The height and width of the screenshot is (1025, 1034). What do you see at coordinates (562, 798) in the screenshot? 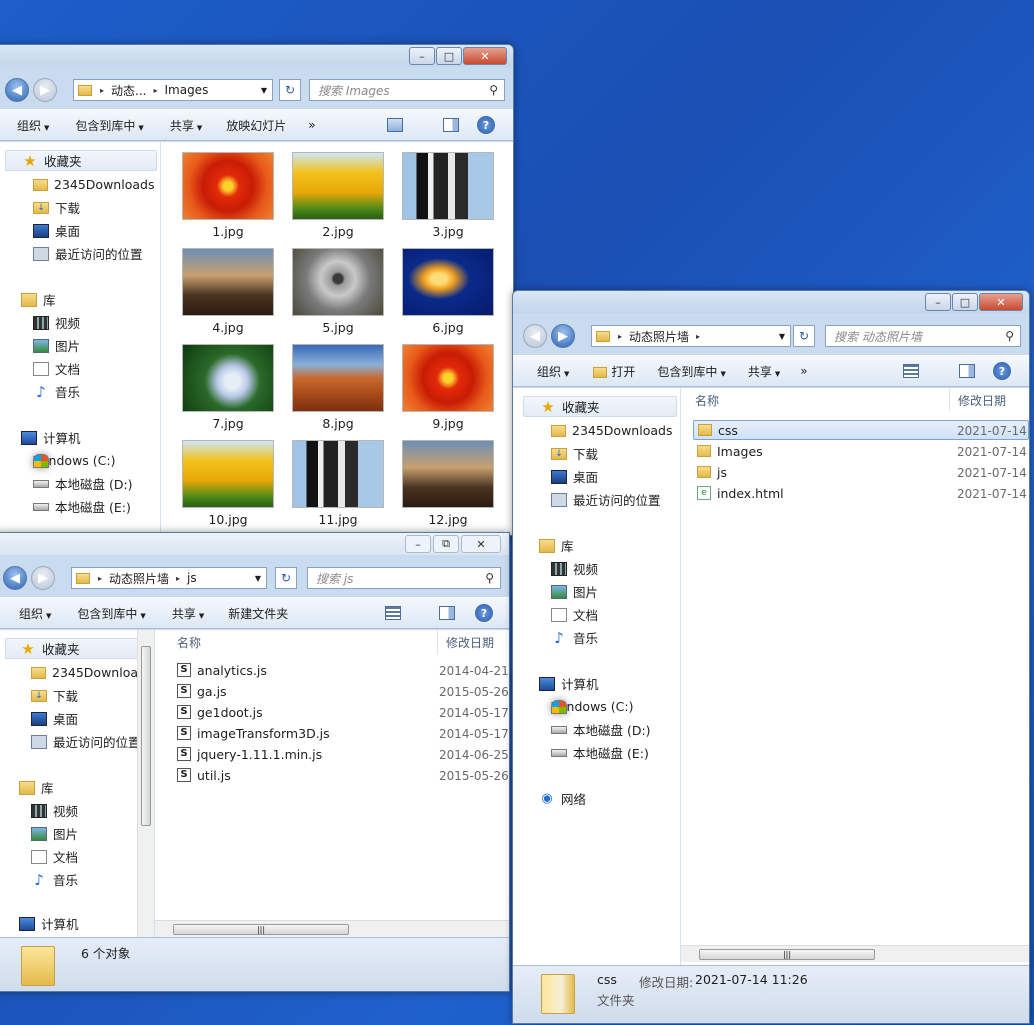
I see `nav-network: ◉ 网络` at bounding box center [562, 798].